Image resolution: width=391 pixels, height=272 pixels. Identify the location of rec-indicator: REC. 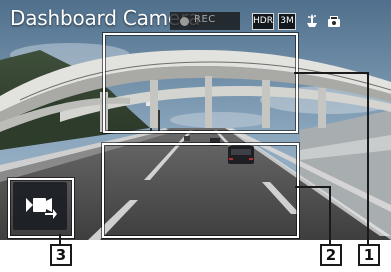
(205, 21).